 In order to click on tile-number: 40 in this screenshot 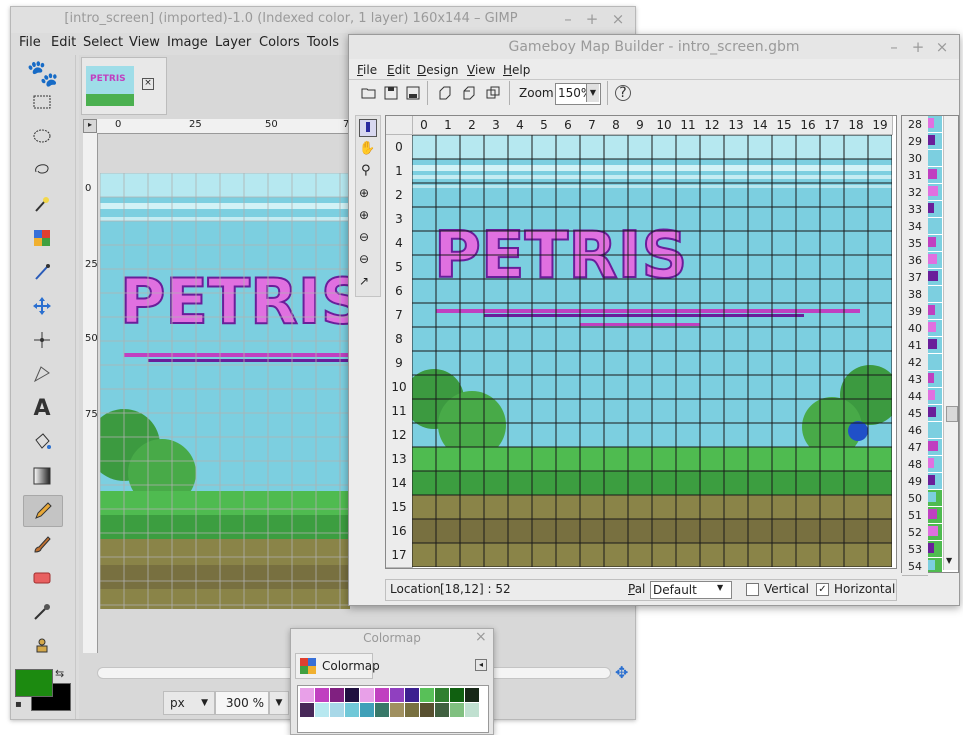, I will do `click(915, 329)`.